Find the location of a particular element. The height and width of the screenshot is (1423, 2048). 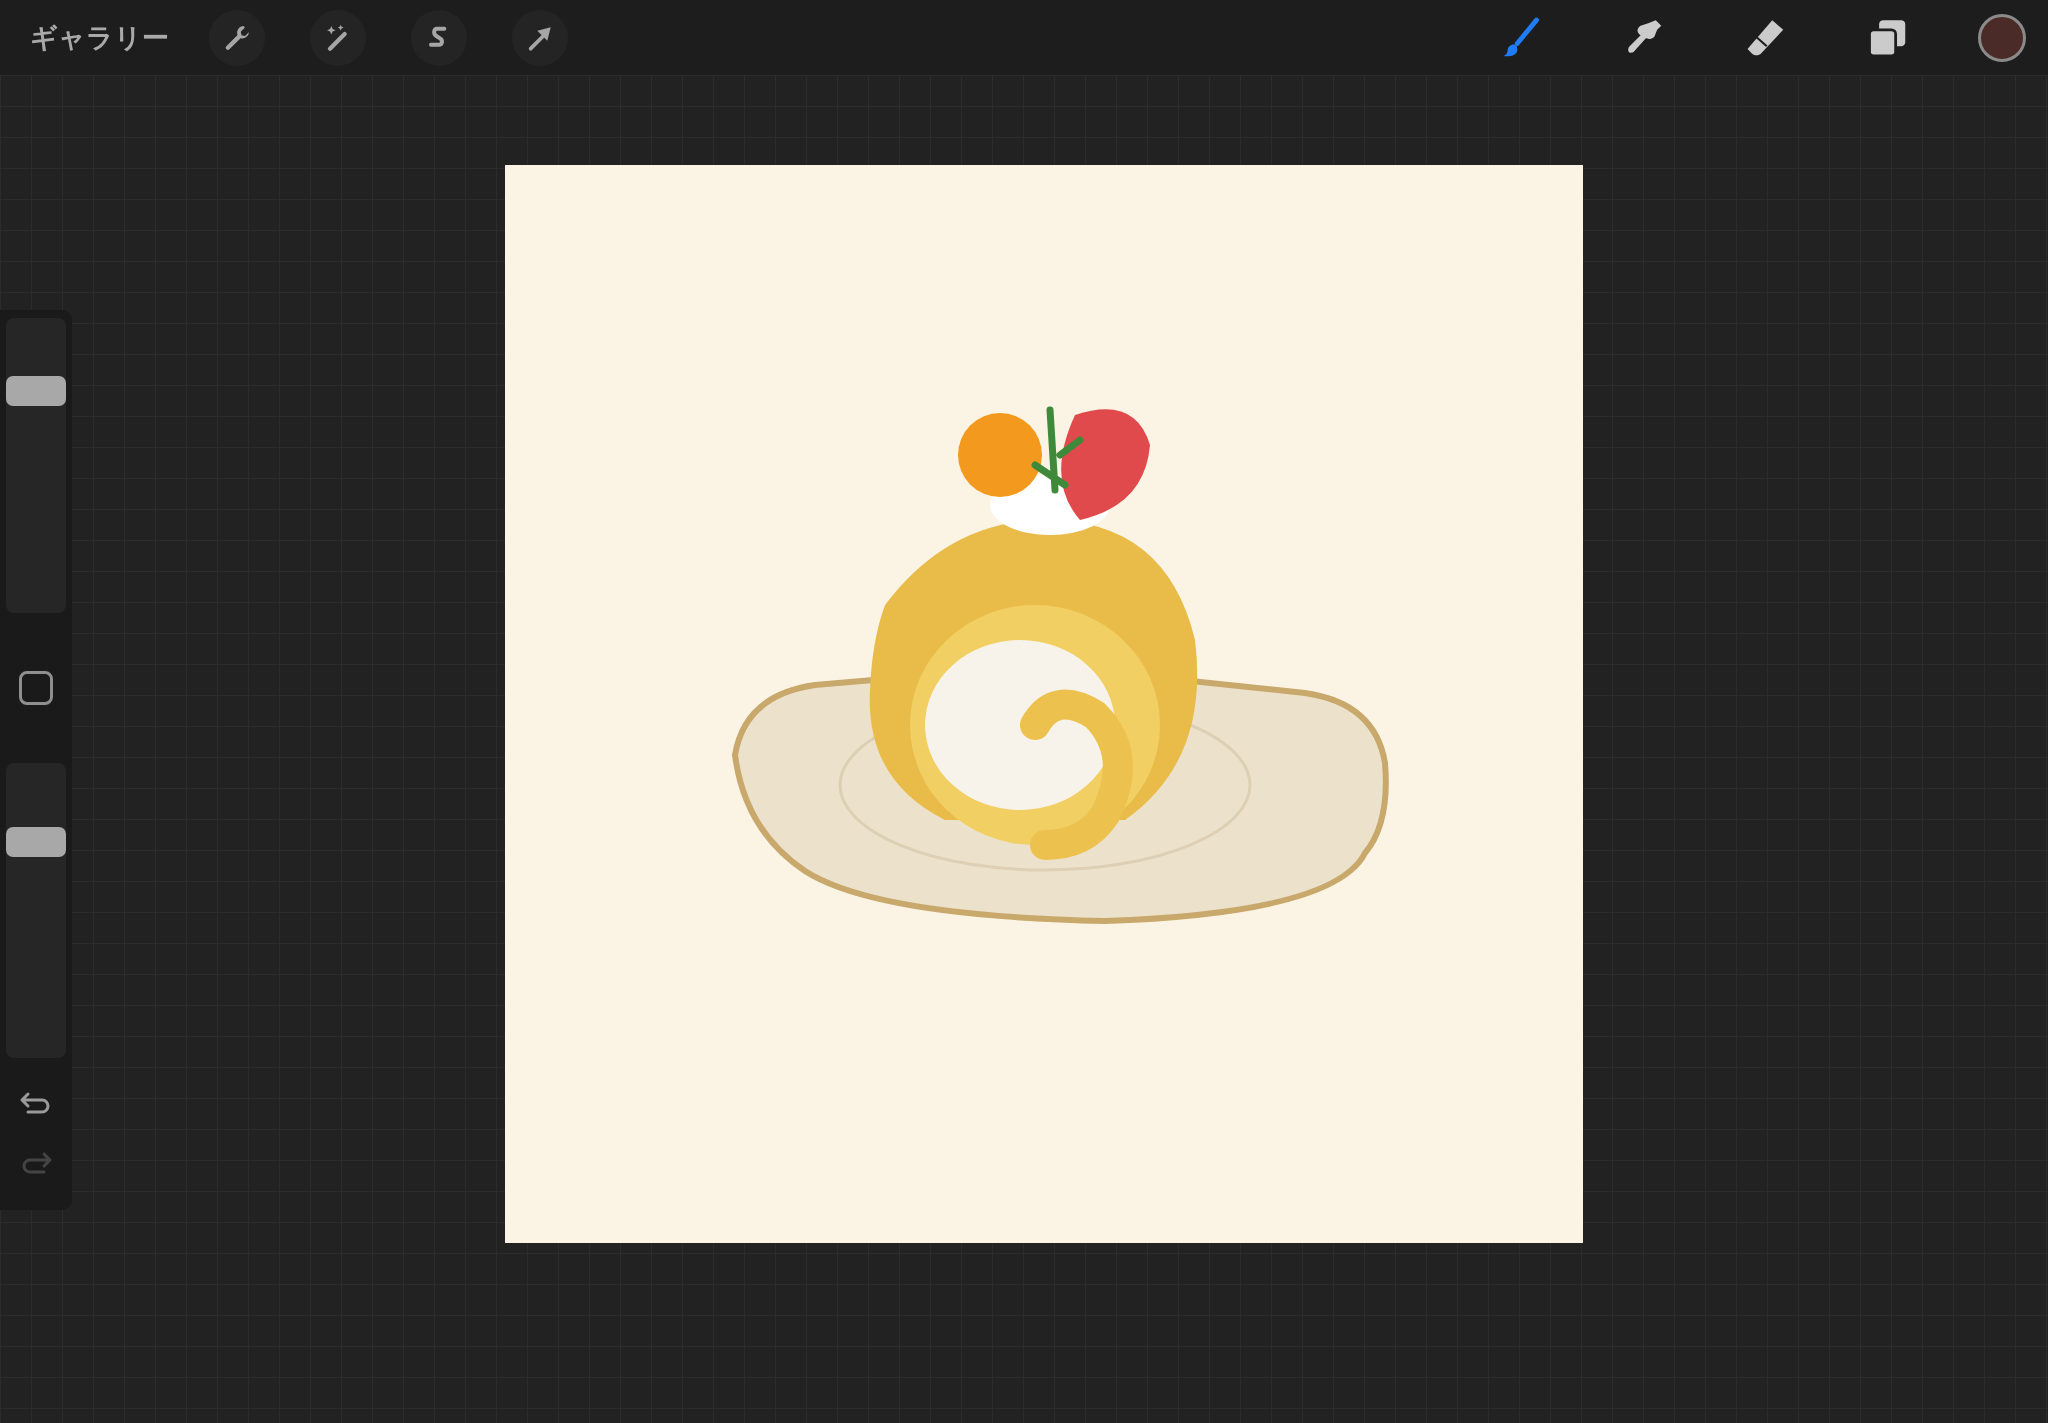

modify-button is located at coordinates (36, 688).